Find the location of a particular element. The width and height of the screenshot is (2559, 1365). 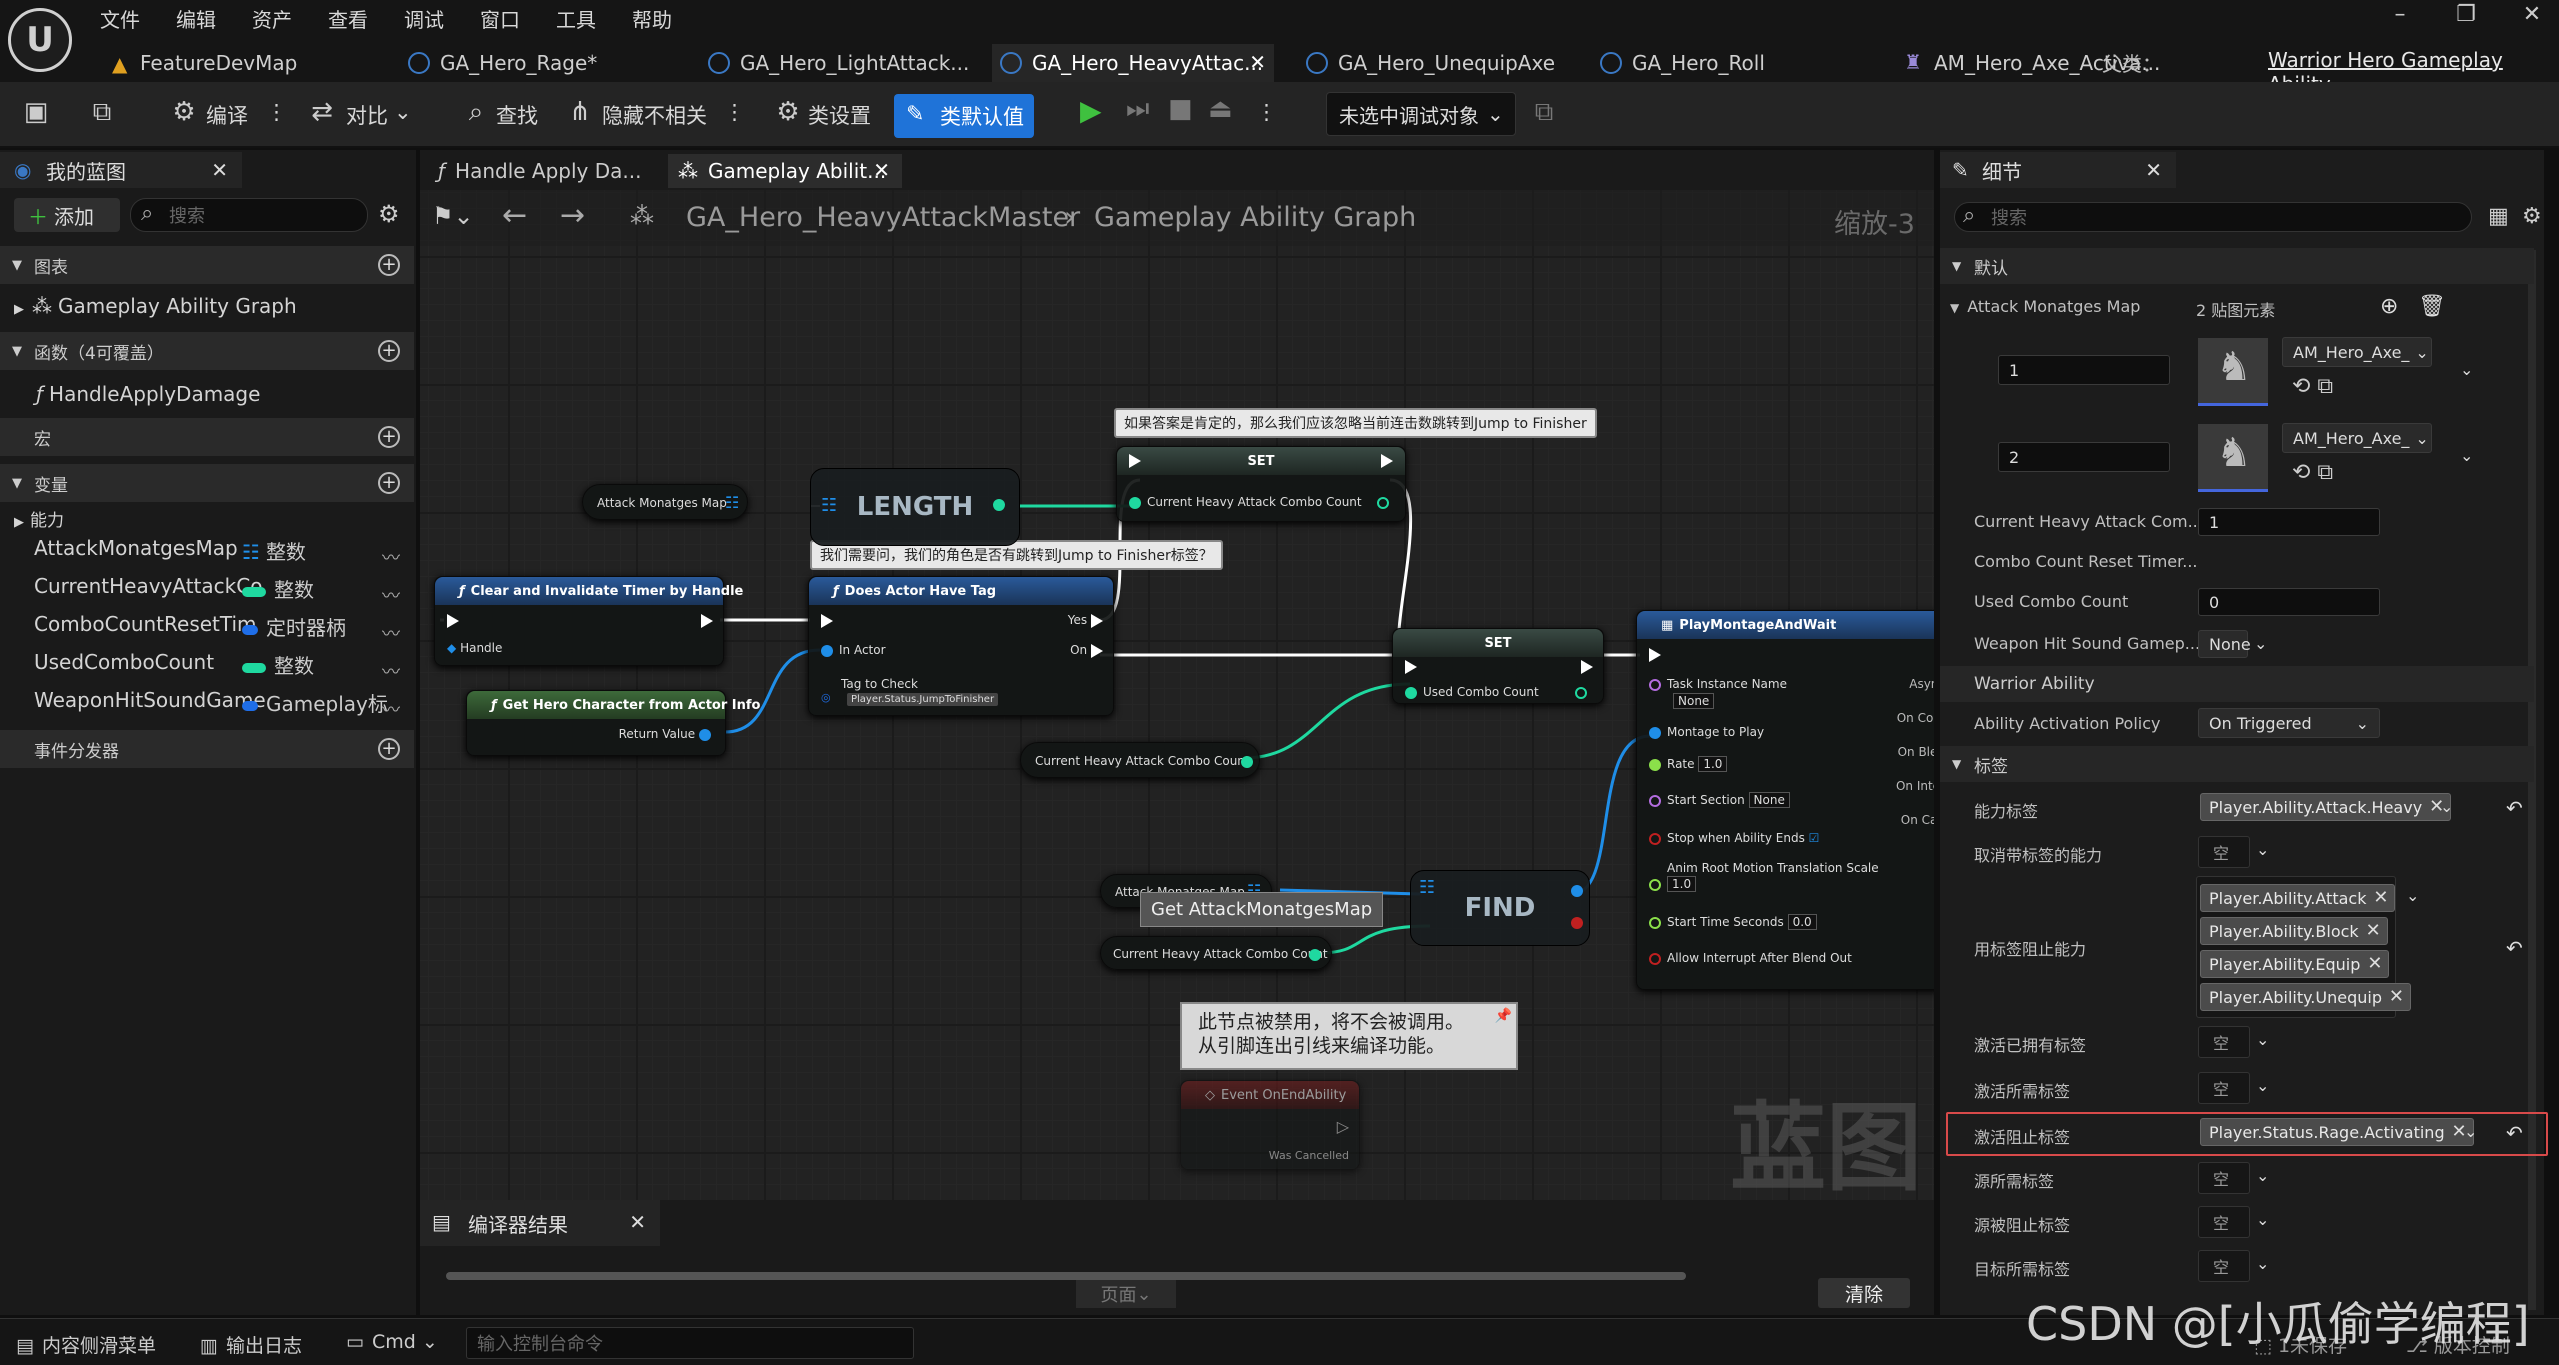

rate-pin: Rate 1.0 is located at coordinates (1688, 764).